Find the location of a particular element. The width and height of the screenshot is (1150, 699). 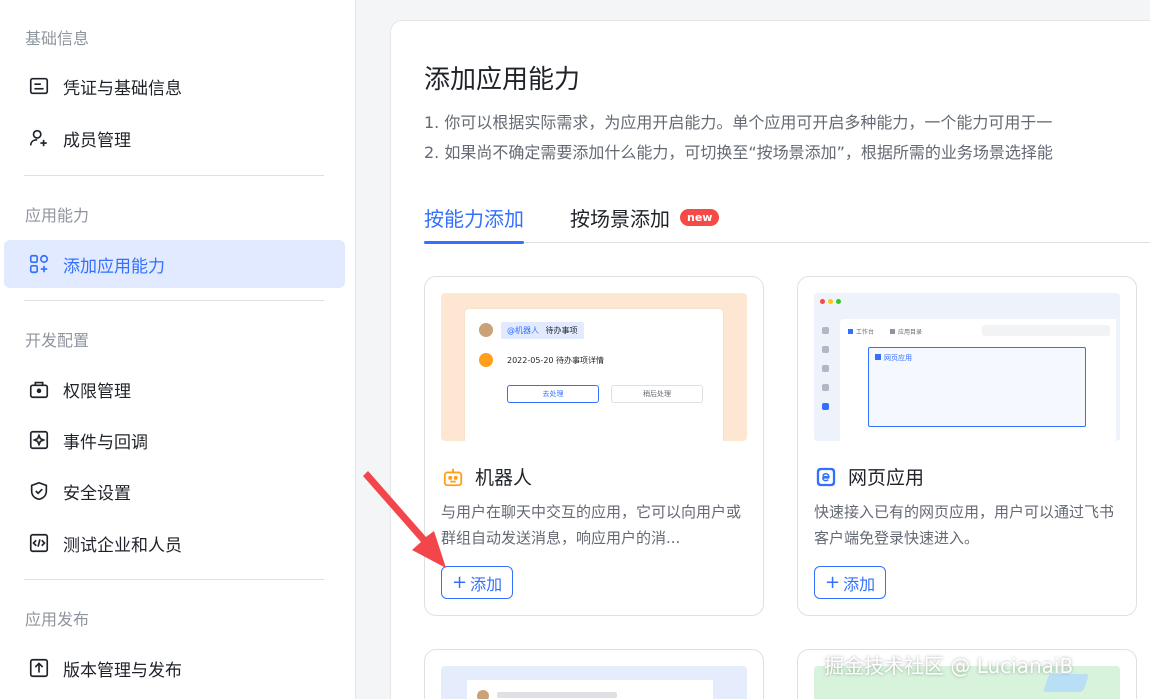

tab-by-capability: 按能力添加 is located at coordinates (474, 221).